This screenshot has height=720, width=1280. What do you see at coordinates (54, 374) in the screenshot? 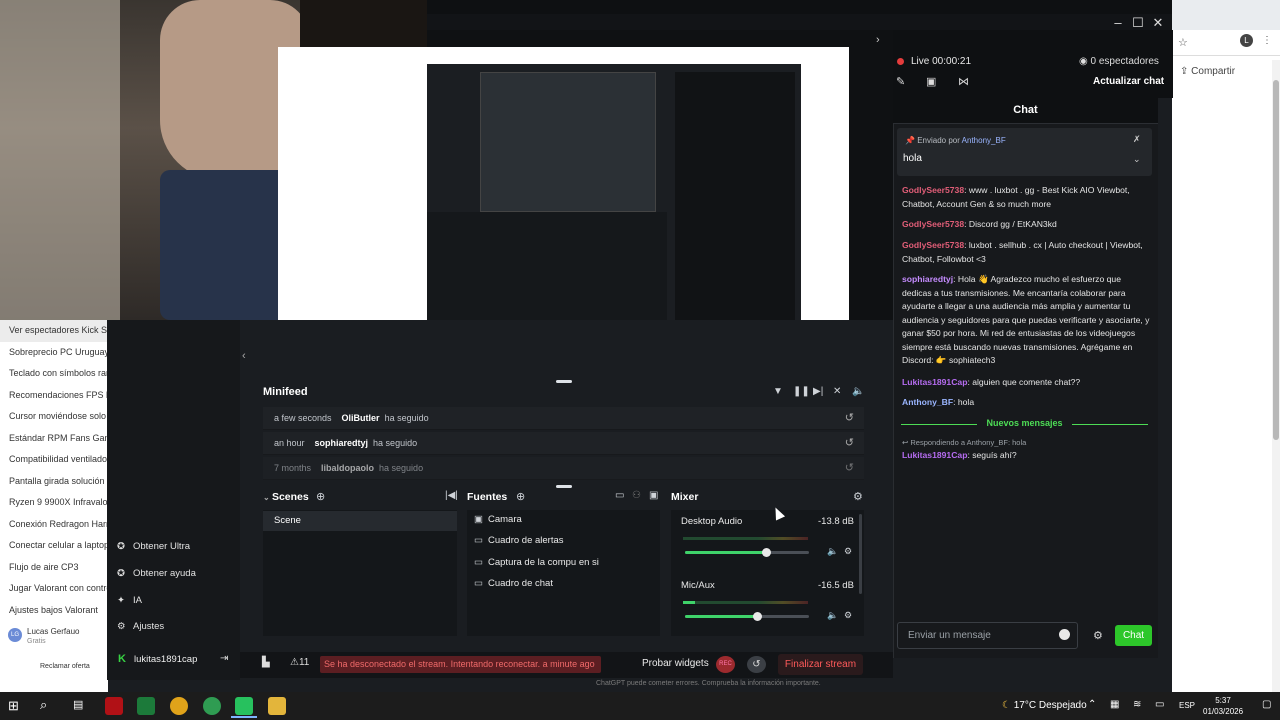
I see `list-item: Teclado con símbolos rar` at bounding box center [54, 374].